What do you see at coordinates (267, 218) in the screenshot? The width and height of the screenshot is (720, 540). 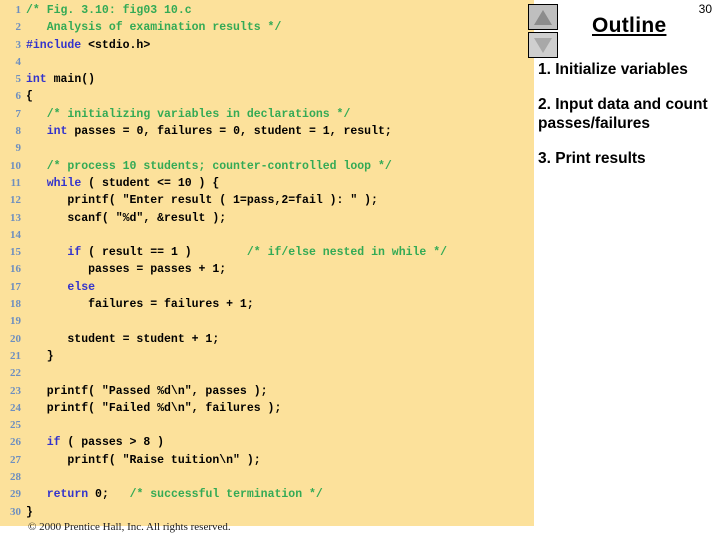 I see `code-line: 13 scanf( "%d", &result );` at bounding box center [267, 218].